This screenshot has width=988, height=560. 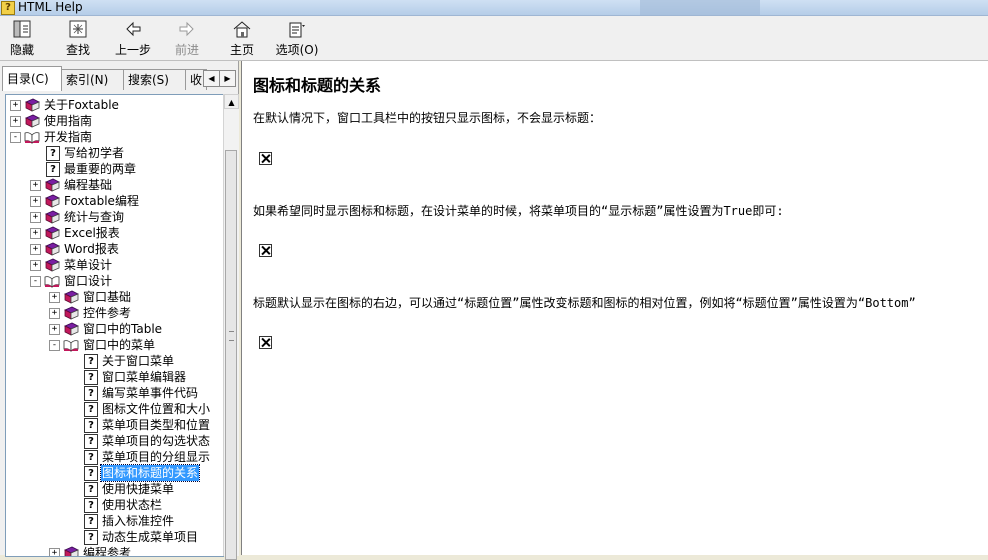 What do you see at coordinates (297, 30) in the screenshot?
I see `options-icon` at bounding box center [297, 30].